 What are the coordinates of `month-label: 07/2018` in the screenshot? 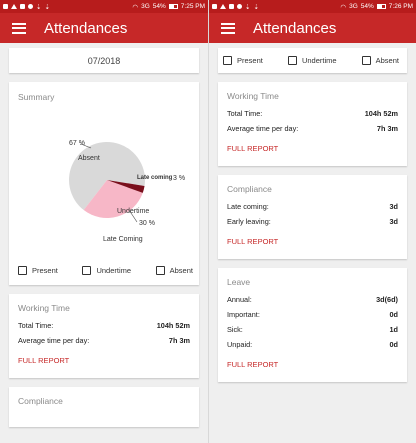 It's located at (104, 60).